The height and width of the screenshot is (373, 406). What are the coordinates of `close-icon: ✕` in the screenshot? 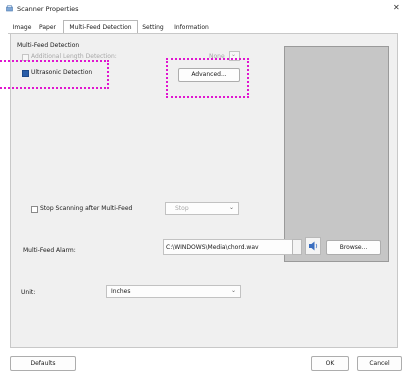 It's located at (396, 7).